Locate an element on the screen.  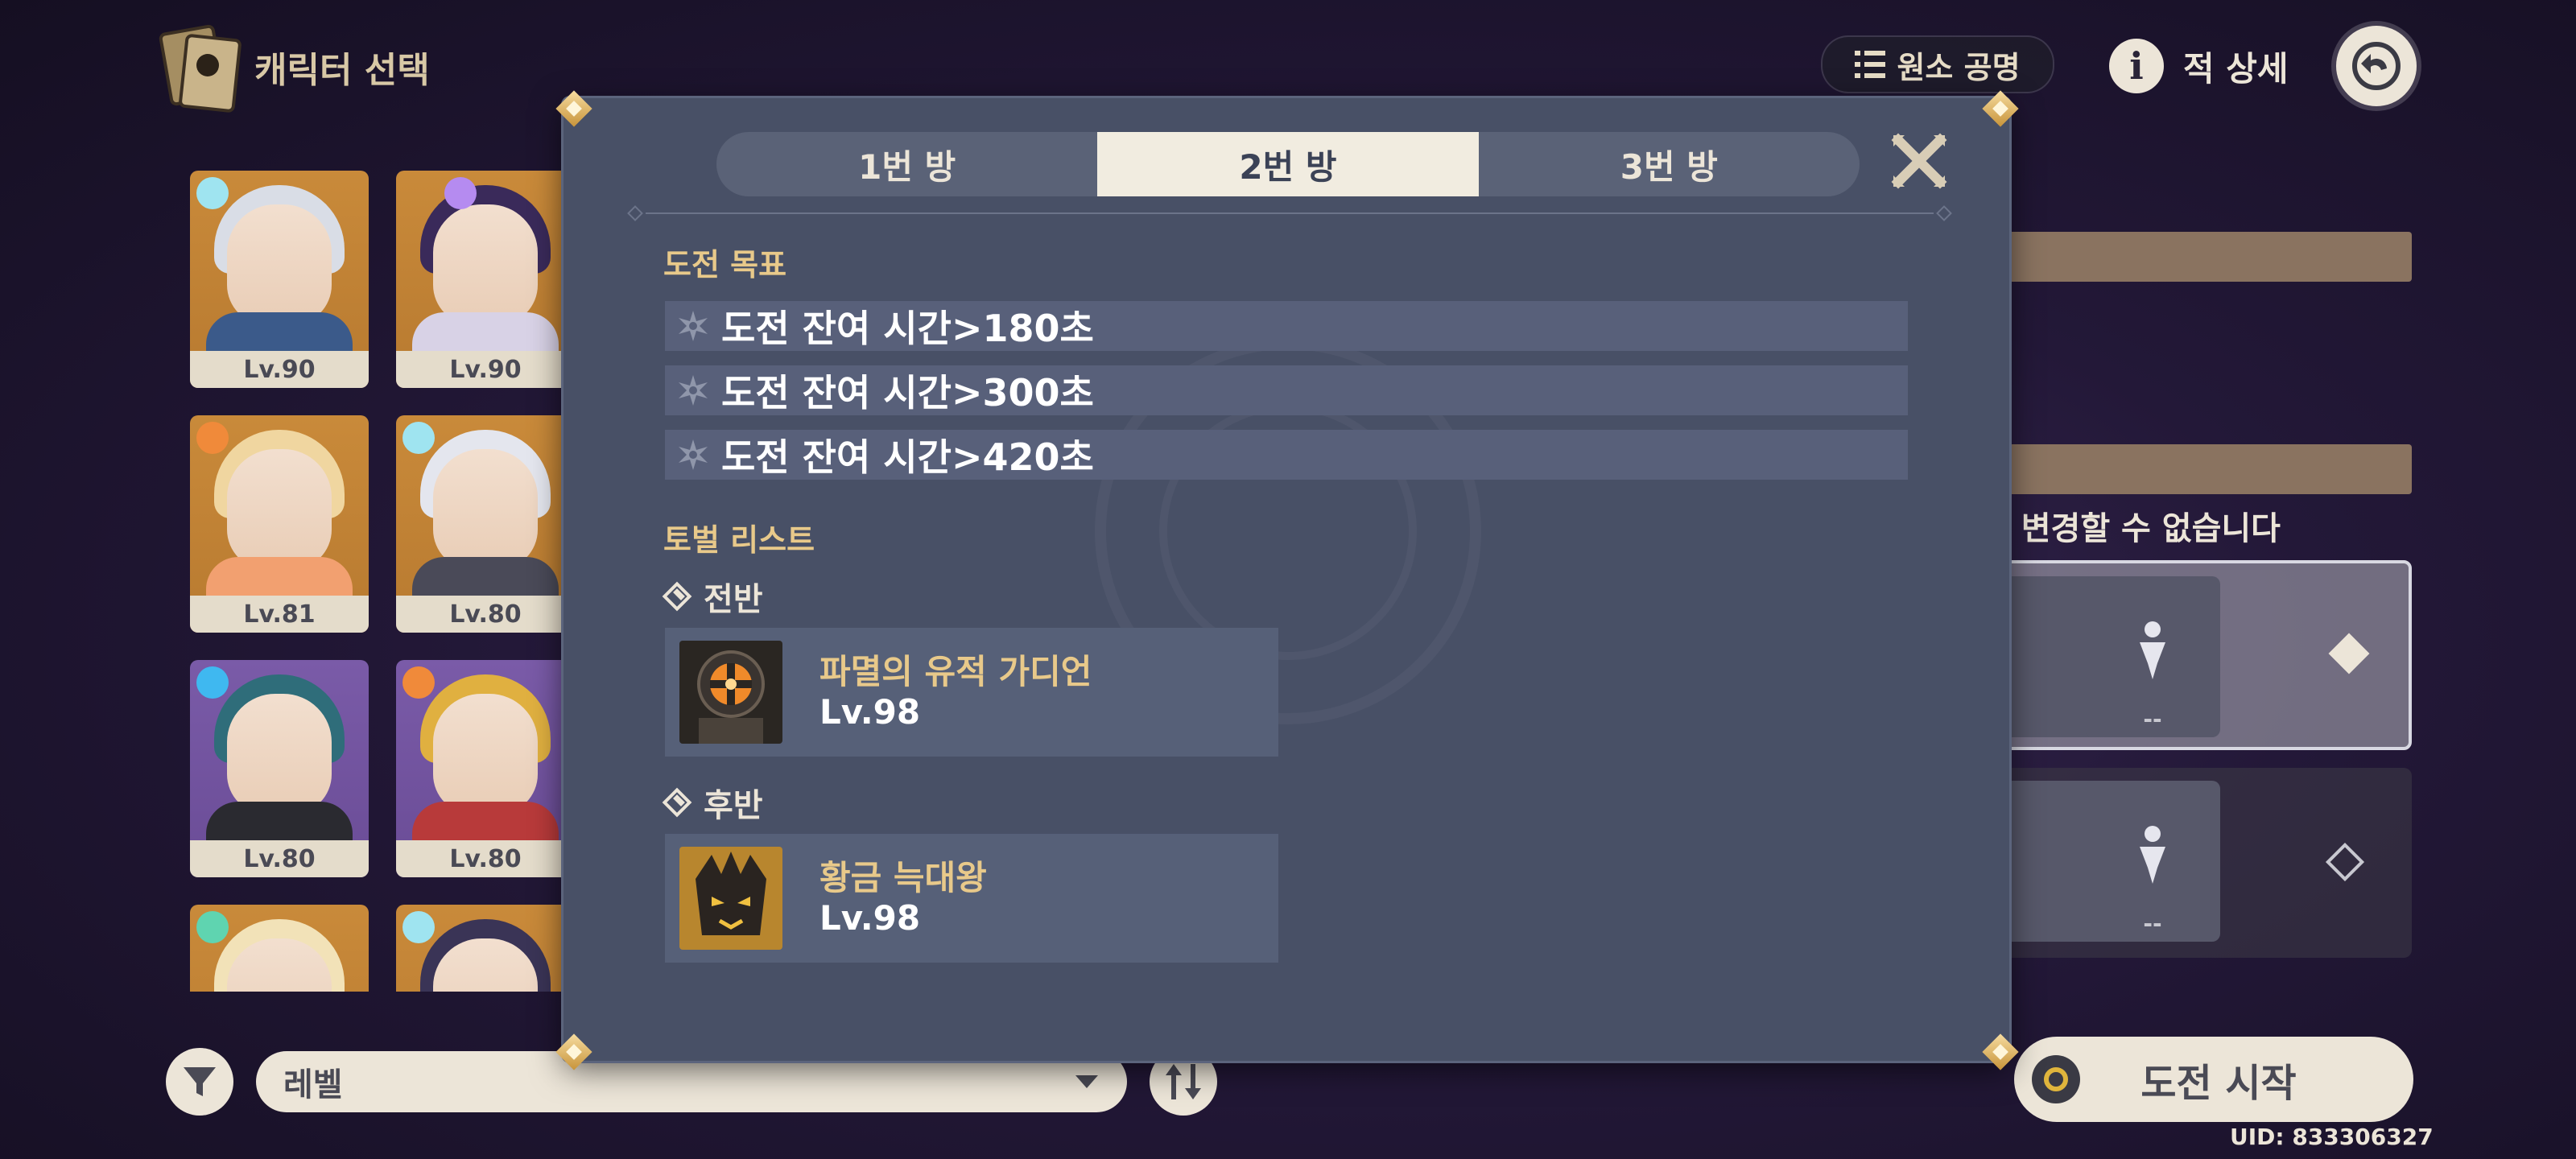
second-half-label: 후반 is located at coordinates (712, 802).